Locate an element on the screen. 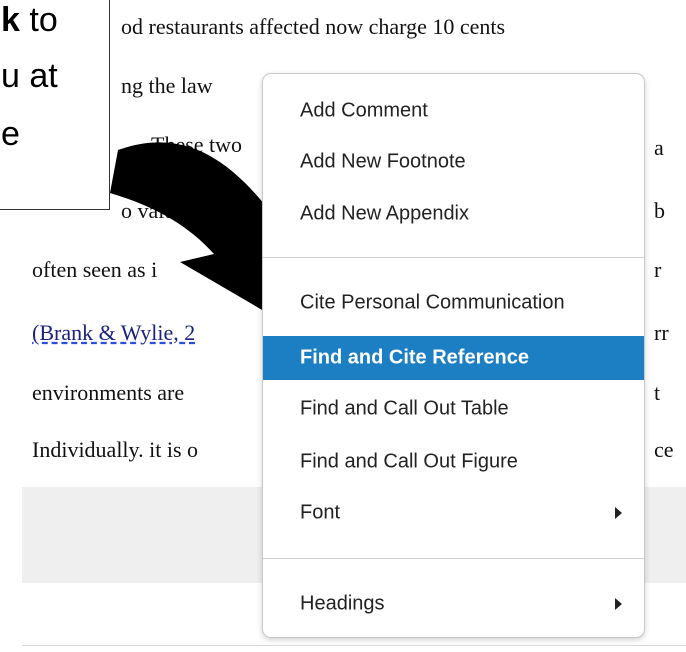 The width and height of the screenshot is (686, 652). menu-item-label: Headings is located at coordinates (342, 603).